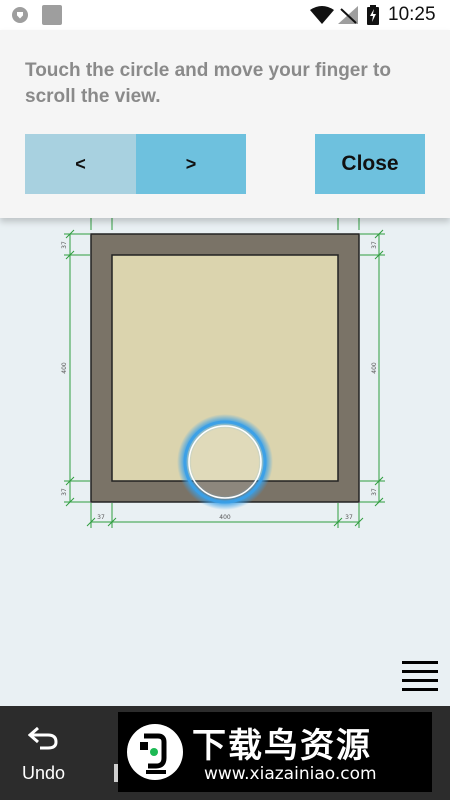 This screenshot has width=450, height=800. Describe the element at coordinates (191, 164) in the screenshot. I see `next-button: >` at that location.